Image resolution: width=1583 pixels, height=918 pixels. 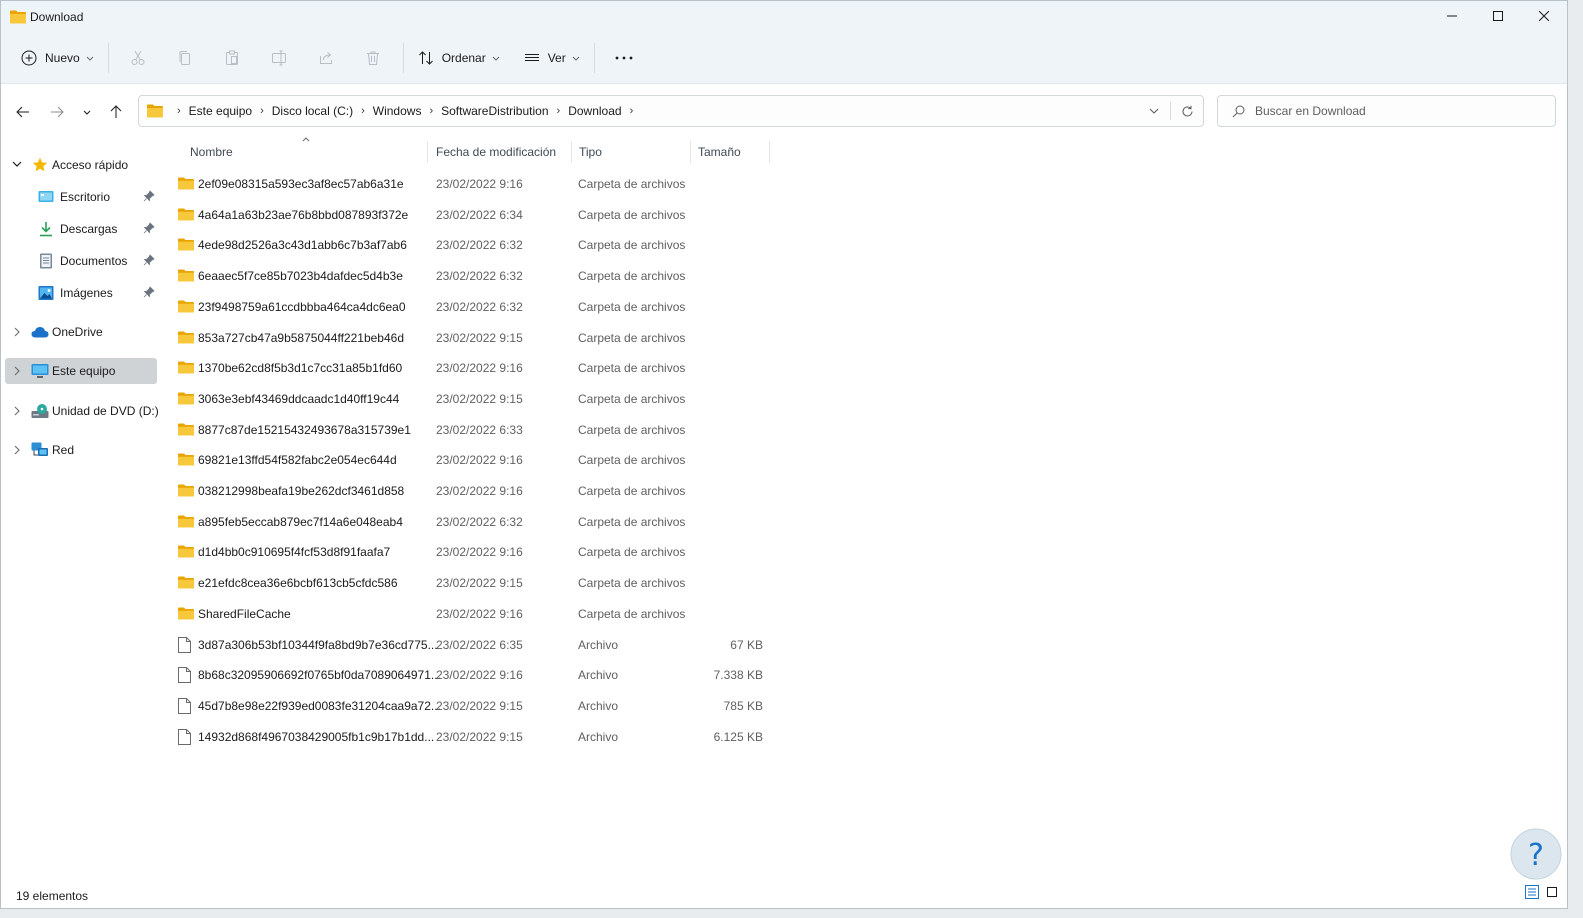 I want to click on sidebar-item-label: Red, so click(x=63, y=450).